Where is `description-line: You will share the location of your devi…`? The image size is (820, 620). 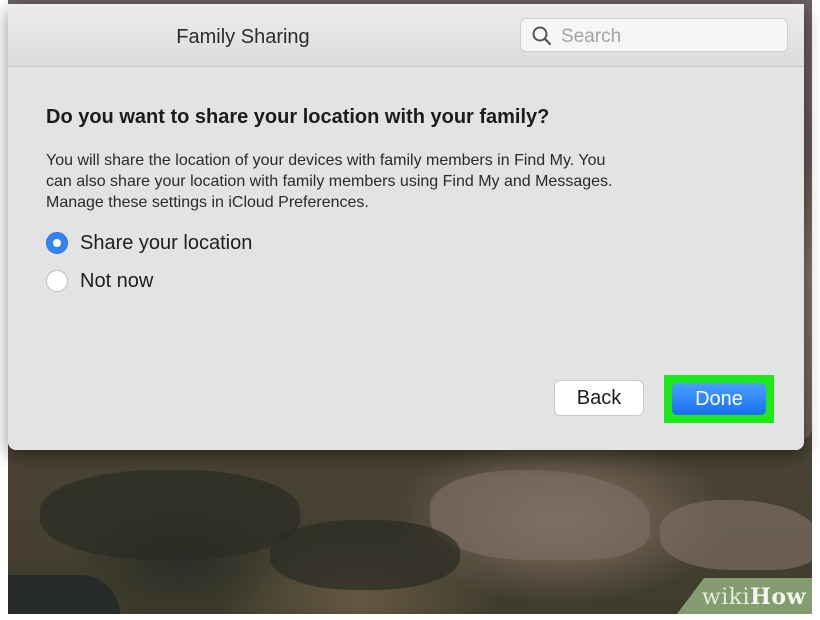 description-line: You will share the location of your devi… is located at coordinates (326, 160).